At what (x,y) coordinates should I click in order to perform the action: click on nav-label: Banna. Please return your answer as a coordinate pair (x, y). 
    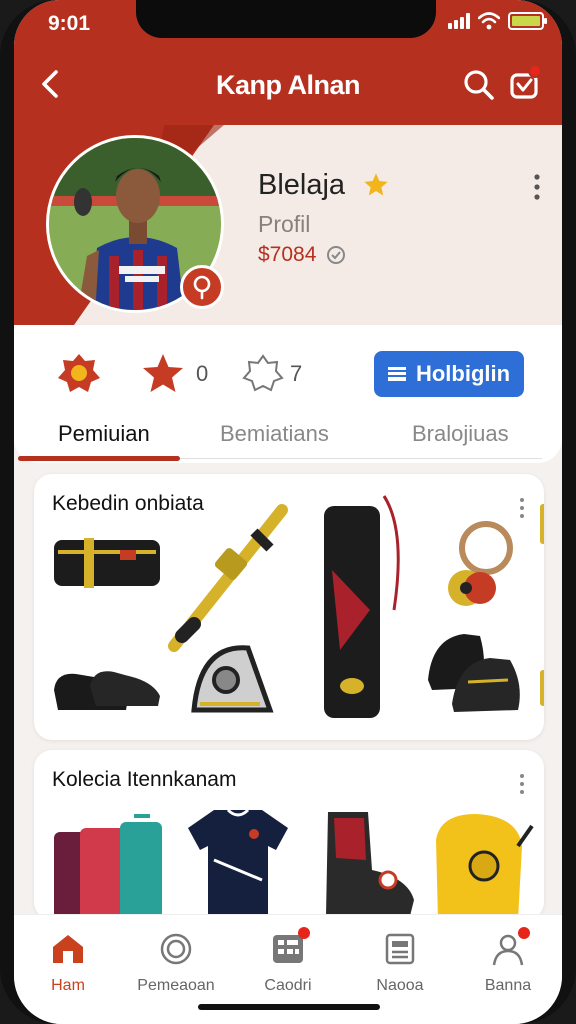
    Looking at the image, I should click on (508, 985).